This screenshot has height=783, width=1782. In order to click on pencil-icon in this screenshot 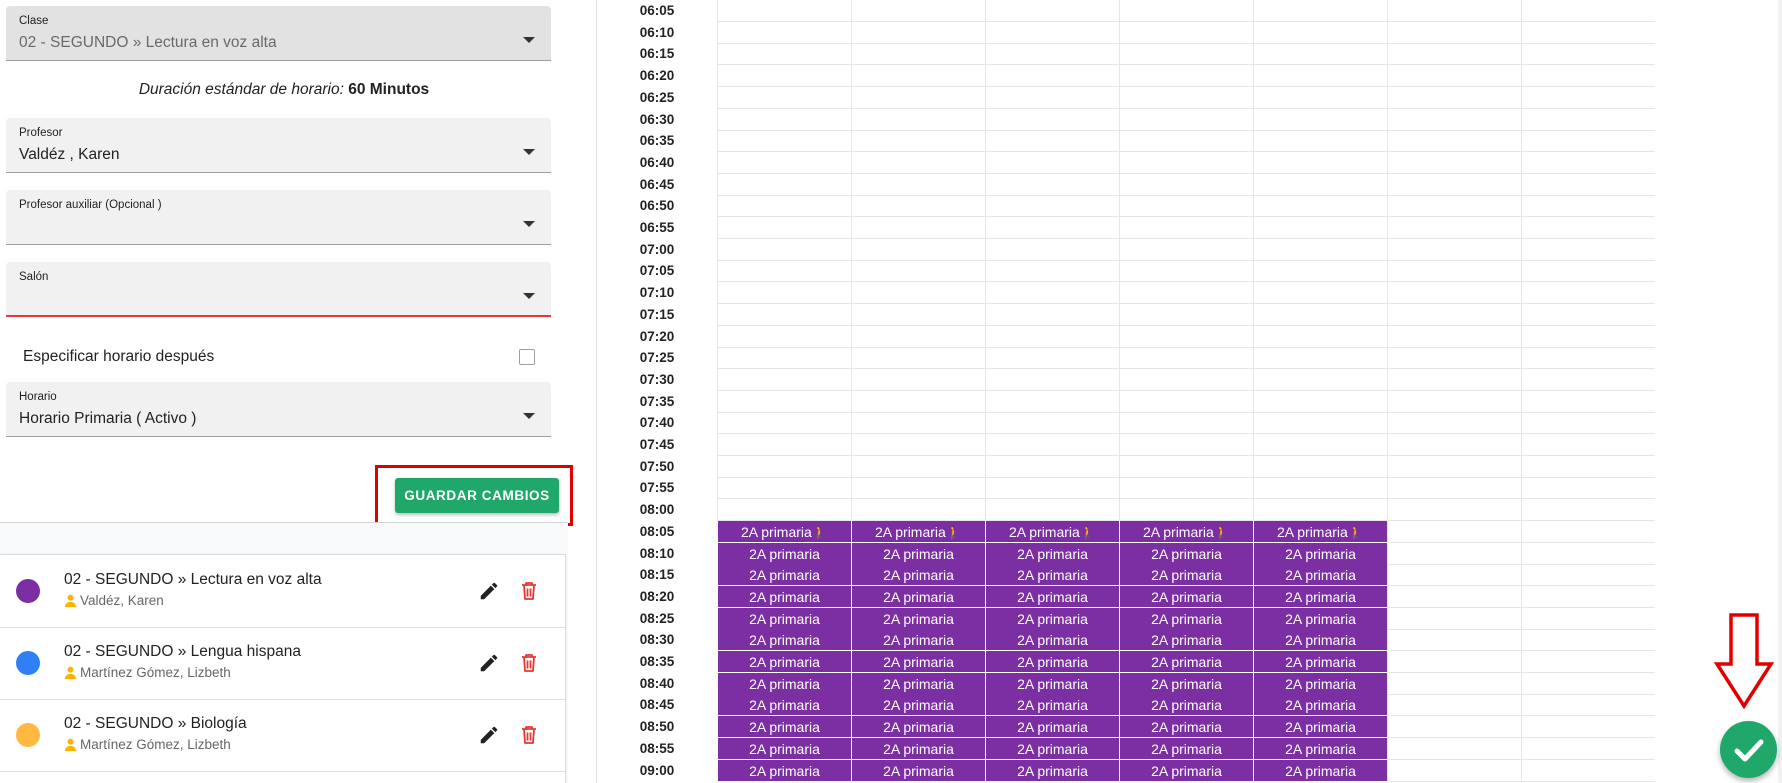, I will do `click(489, 591)`.